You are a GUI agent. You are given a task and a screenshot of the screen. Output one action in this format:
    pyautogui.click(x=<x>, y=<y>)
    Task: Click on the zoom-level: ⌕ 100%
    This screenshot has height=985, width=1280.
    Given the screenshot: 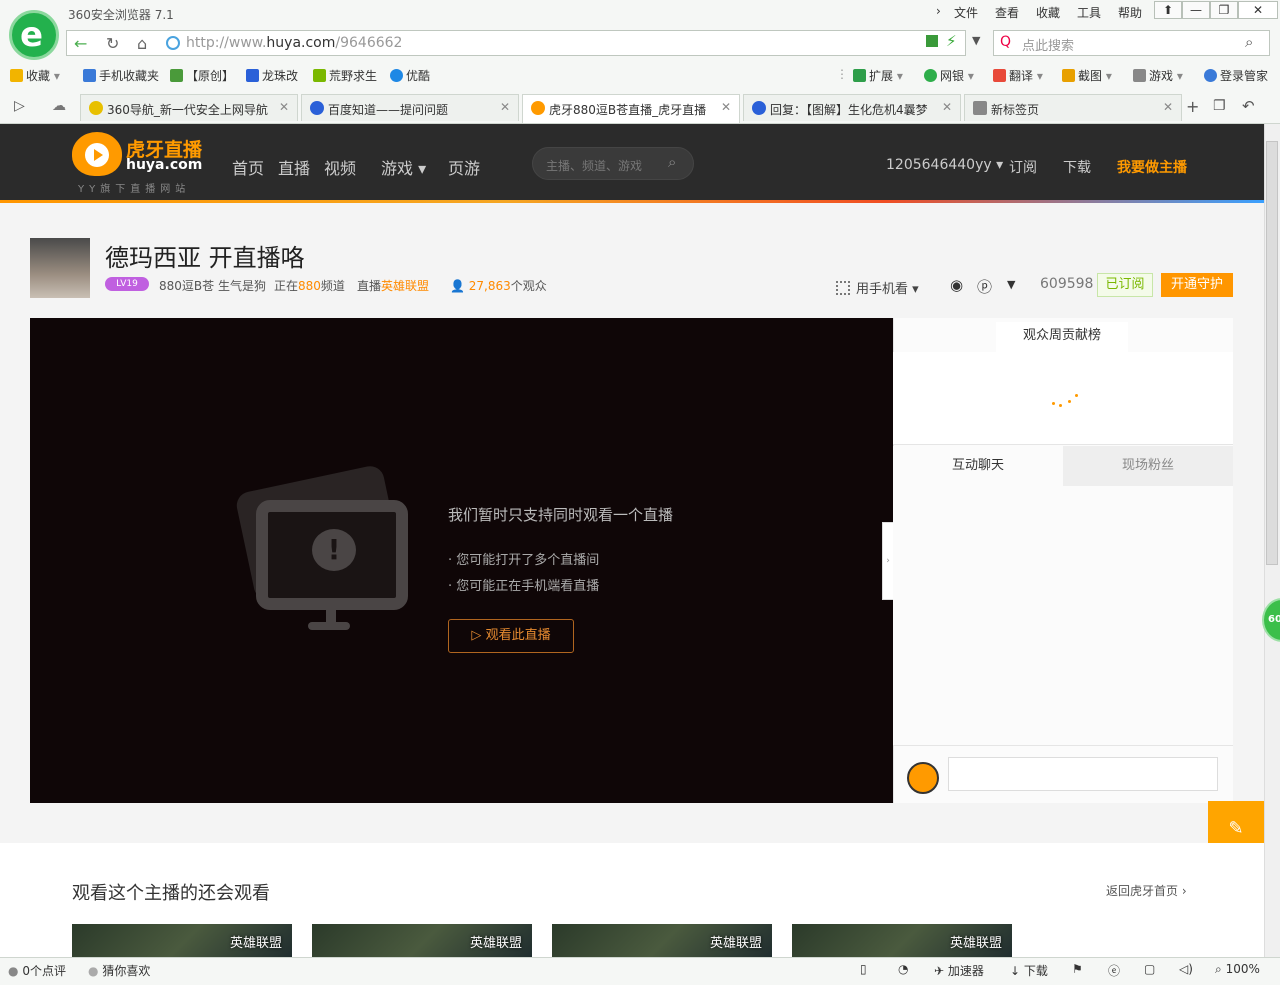 What is the action you would take?
    pyautogui.click(x=1237, y=969)
    